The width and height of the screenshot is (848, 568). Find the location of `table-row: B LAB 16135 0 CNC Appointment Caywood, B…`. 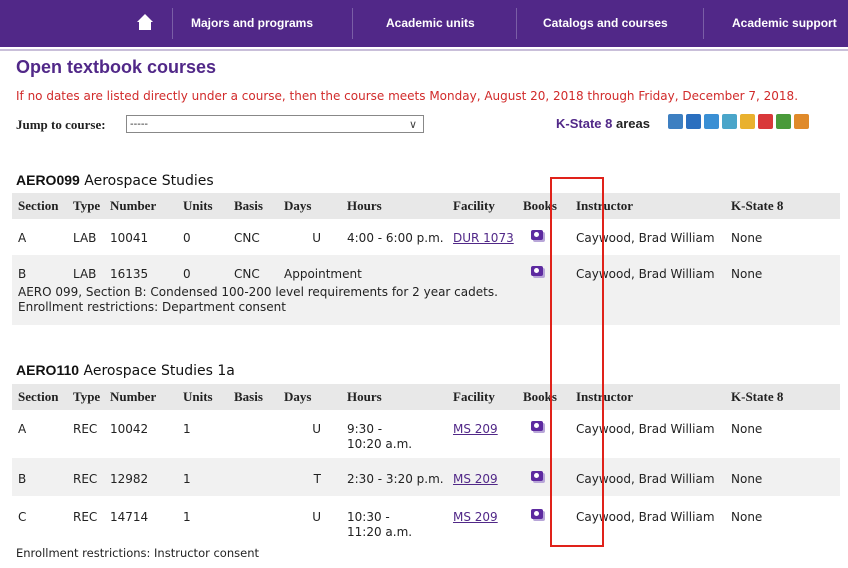

table-row: B LAB 16135 0 CNC Appointment Caywood, B… is located at coordinates (426, 269).